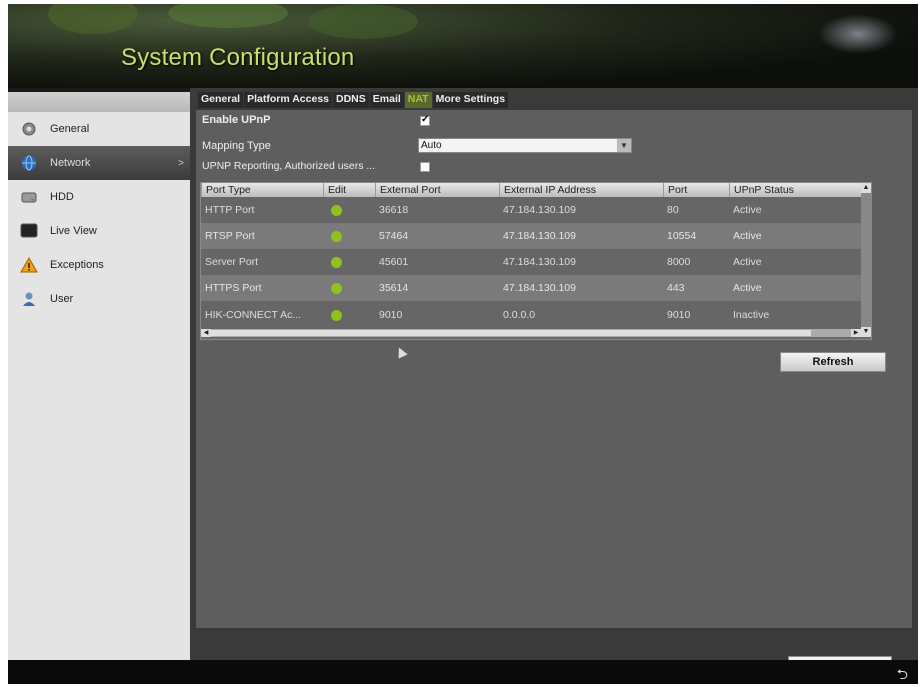  What do you see at coordinates (62, 299) in the screenshot?
I see `sidebar-item-label: User` at bounding box center [62, 299].